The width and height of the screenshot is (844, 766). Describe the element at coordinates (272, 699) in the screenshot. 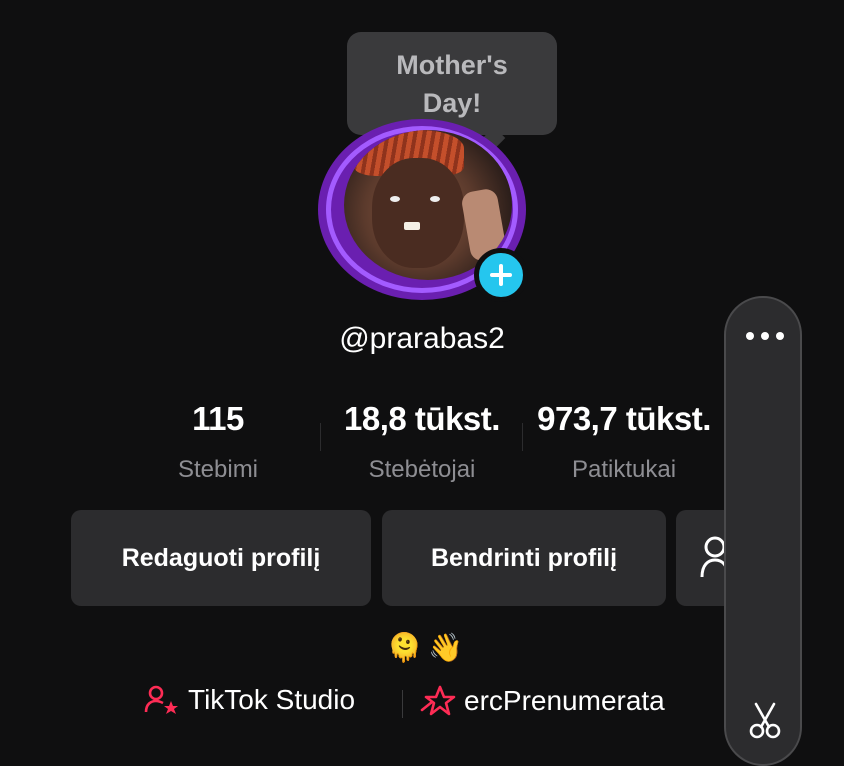

I see `tiktok-studio-label: TikTok Studio` at that location.